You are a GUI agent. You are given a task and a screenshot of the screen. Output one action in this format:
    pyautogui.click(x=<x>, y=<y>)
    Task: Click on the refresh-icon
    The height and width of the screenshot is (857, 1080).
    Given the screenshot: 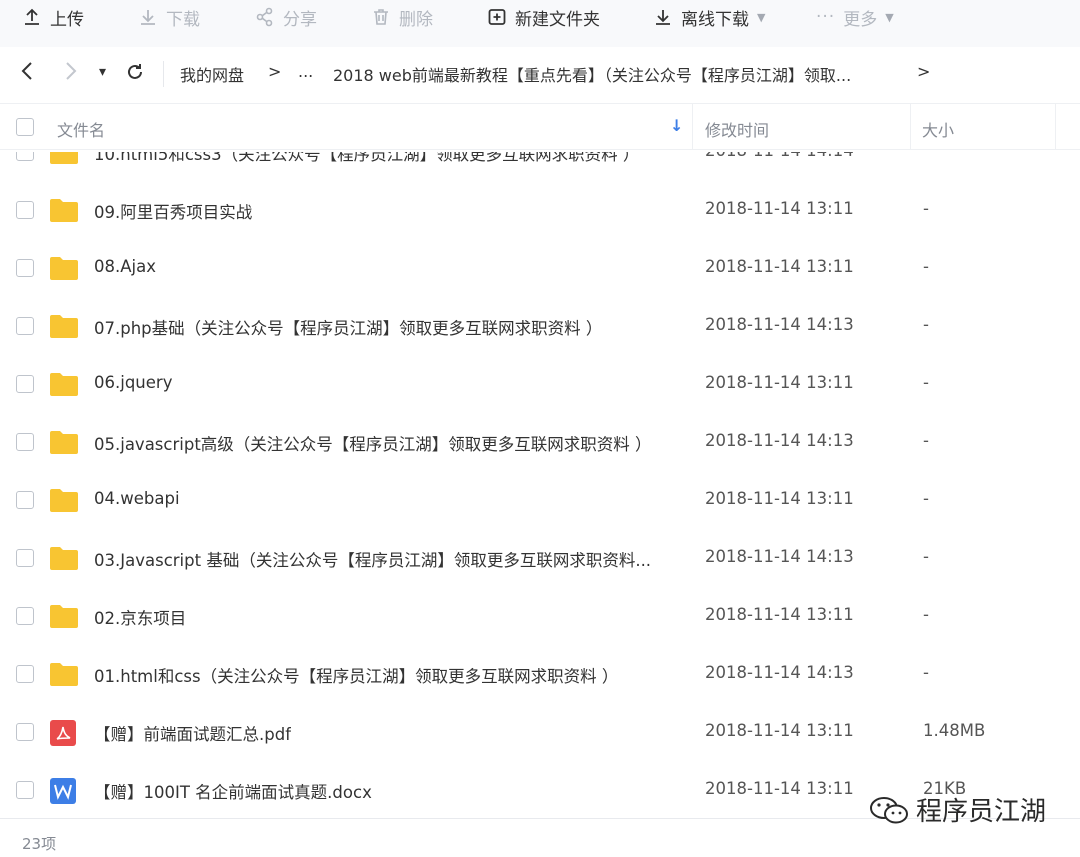 What is the action you would take?
    pyautogui.click(x=135, y=71)
    